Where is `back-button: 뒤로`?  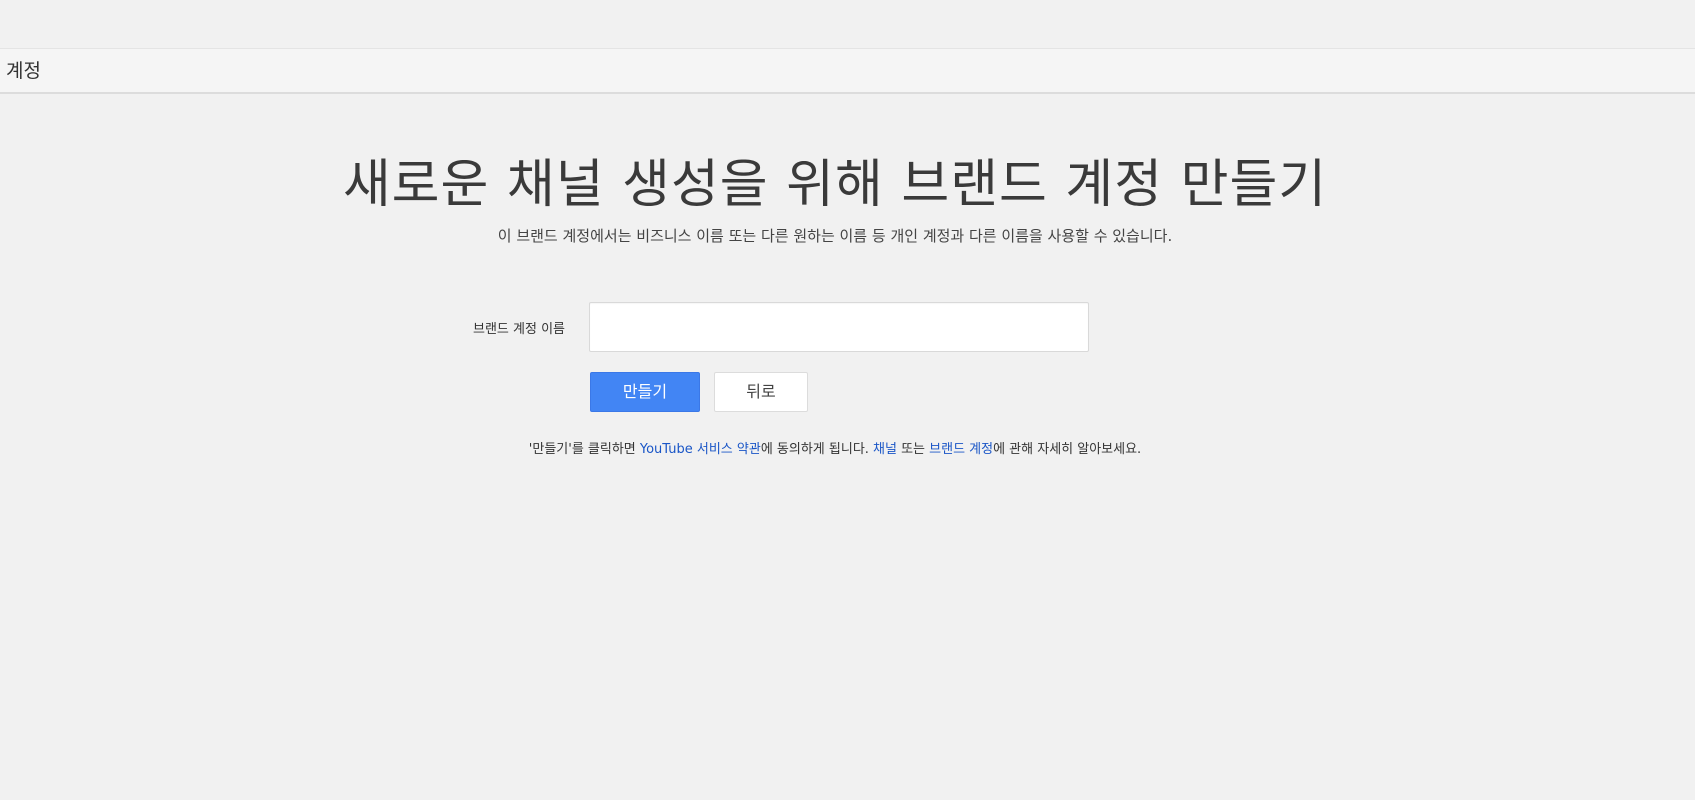 back-button: 뒤로 is located at coordinates (761, 392).